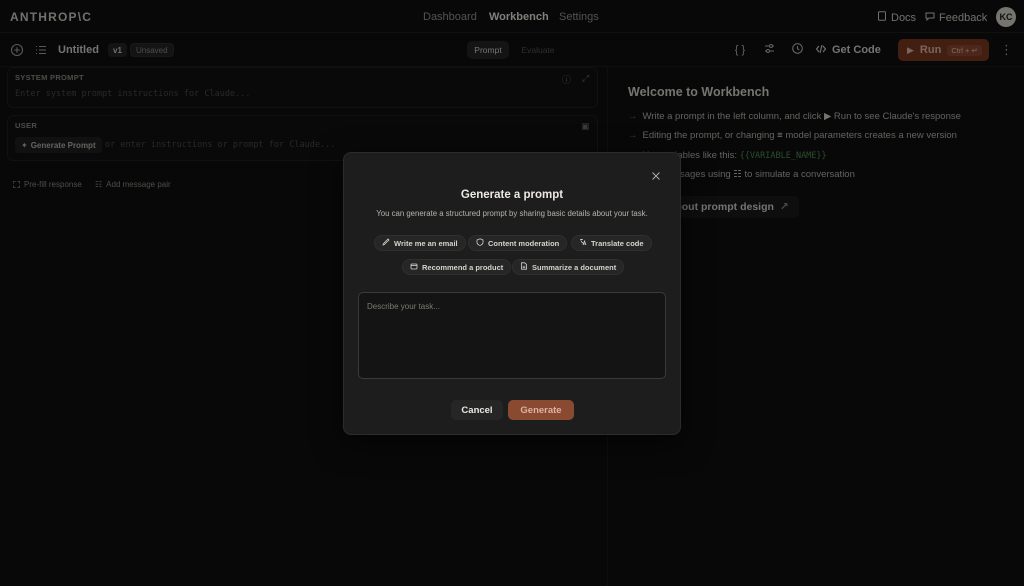 The image size is (1024, 586). I want to click on chip-translate-code: Translate code, so click(611, 243).